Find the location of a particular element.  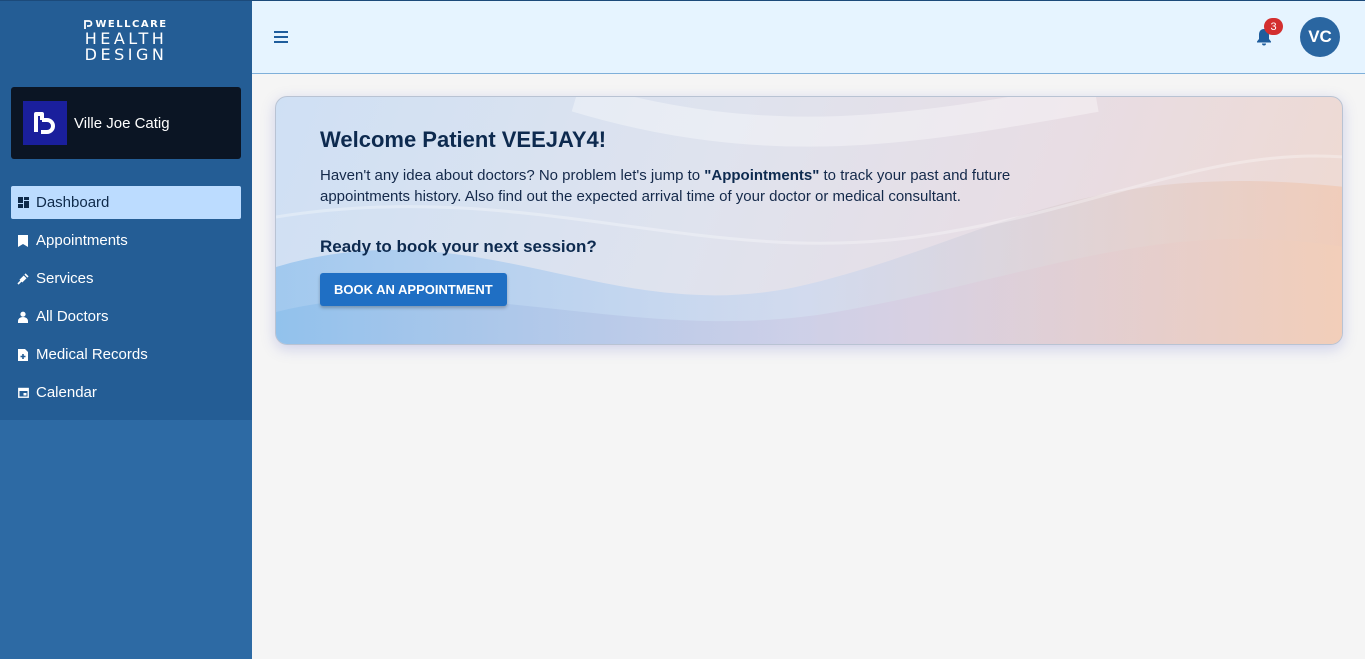

app-logo: WELLCARE HEALTH DESIGN is located at coordinates (126, 41).